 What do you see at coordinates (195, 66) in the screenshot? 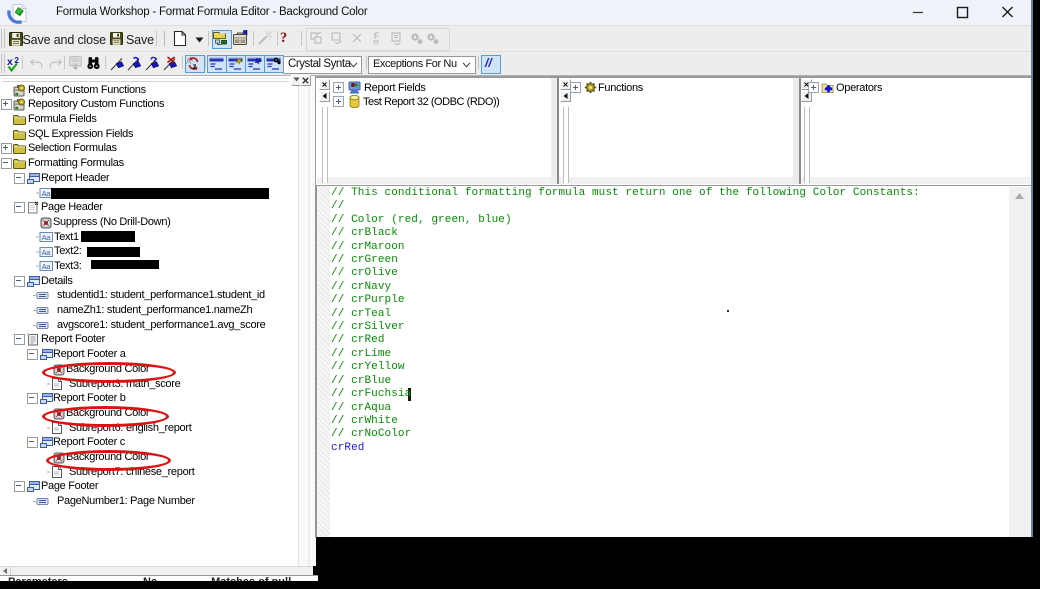
I see `svg-text: z` at bounding box center [195, 66].